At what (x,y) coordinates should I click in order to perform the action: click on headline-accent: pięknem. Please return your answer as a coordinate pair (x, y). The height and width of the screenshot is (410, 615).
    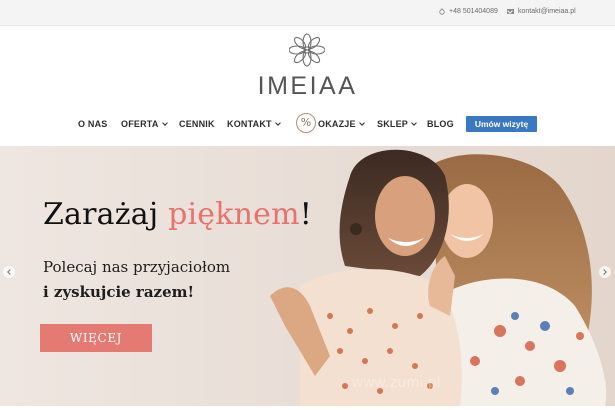
    Looking at the image, I should click on (234, 214).